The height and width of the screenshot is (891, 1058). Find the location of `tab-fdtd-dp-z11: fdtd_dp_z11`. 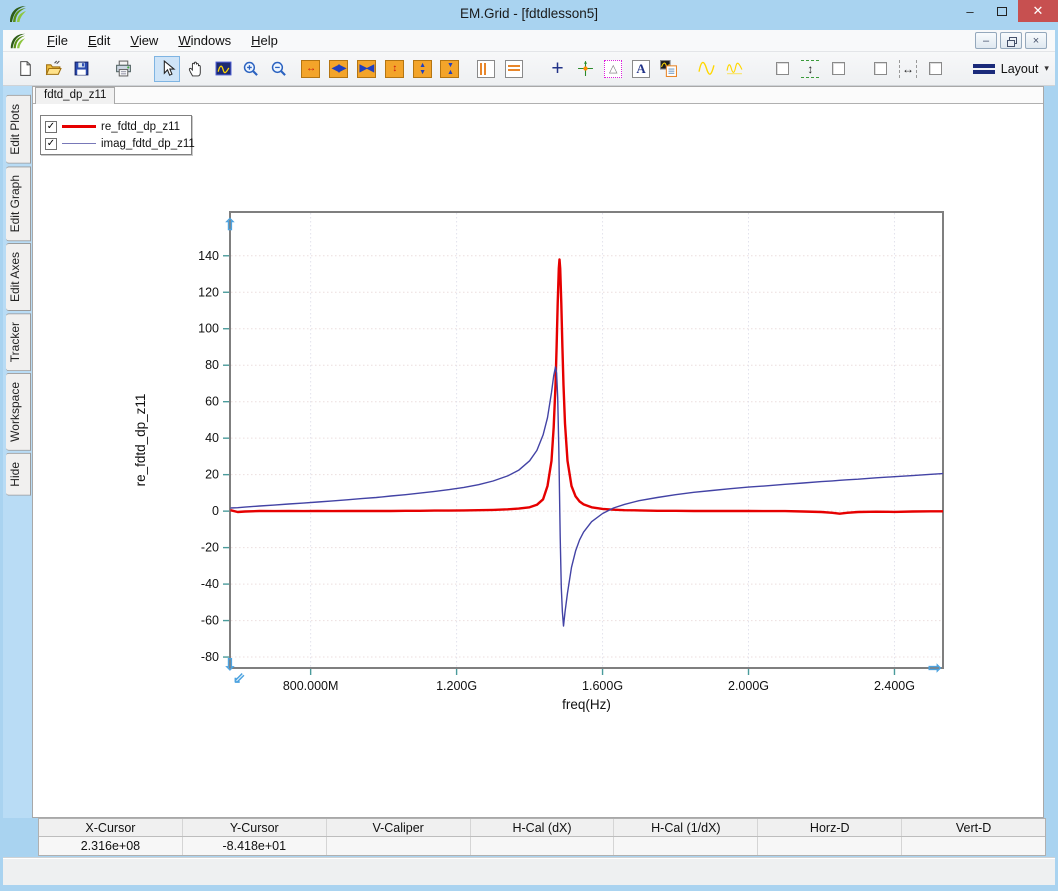

tab-fdtd-dp-z11: fdtd_dp_z11 is located at coordinates (75, 95).